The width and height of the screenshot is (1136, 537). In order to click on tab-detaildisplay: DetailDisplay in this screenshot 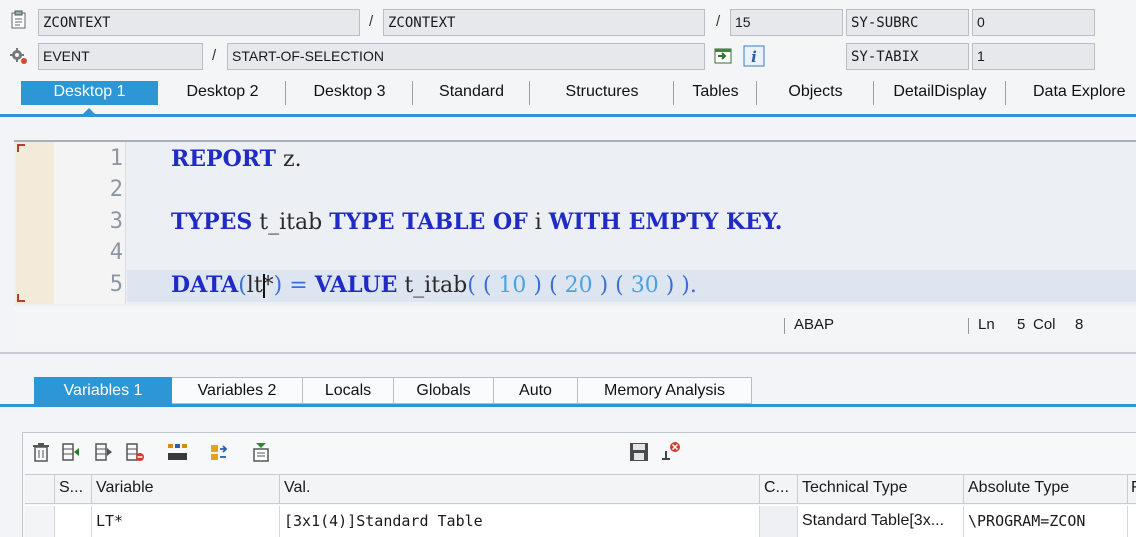, I will do `click(940, 93)`.